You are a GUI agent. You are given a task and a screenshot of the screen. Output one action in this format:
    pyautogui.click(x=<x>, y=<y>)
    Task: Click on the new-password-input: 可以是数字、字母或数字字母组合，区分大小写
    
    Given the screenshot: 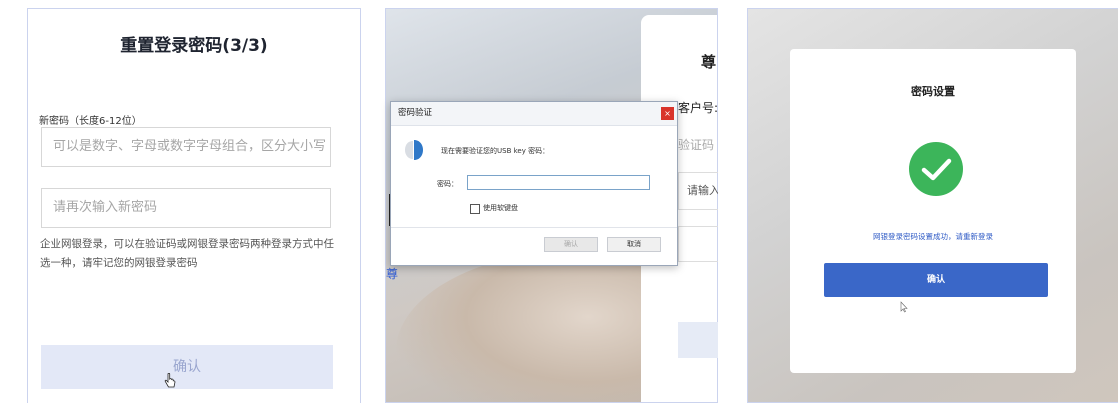 What is the action you would take?
    pyautogui.click(x=186, y=147)
    